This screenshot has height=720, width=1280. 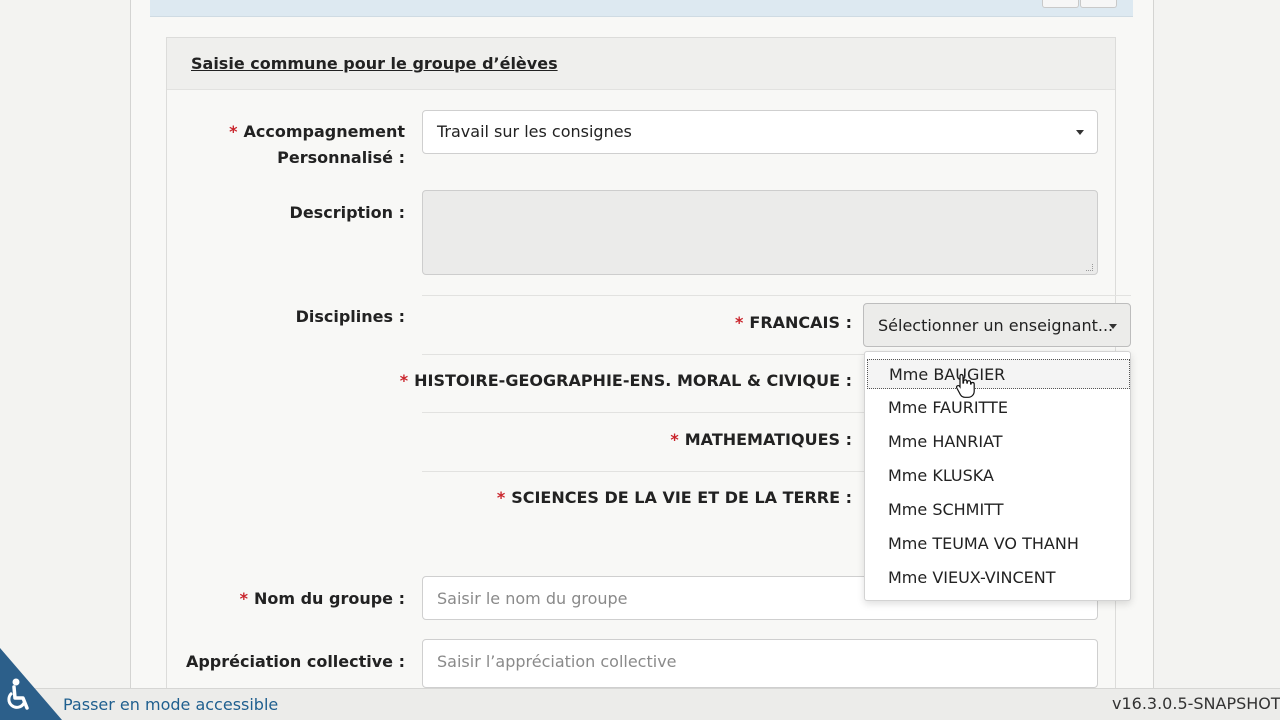 What do you see at coordinates (1196, 703) in the screenshot?
I see `version-label: v16.3.0.5-SNAPSHOT` at bounding box center [1196, 703].